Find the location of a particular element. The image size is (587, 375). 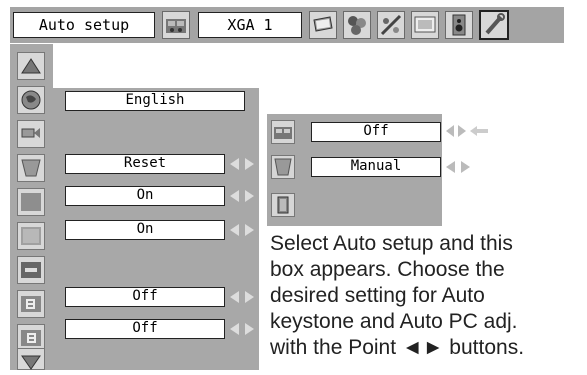

keystone-value: Reset is located at coordinates (145, 164).